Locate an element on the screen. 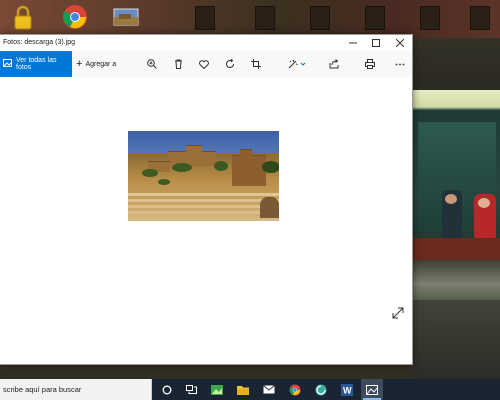 The height and width of the screenshot is (400, 500). toolbar: Ver todas las fotos + Agregar a is located at coordinates (206, 64).